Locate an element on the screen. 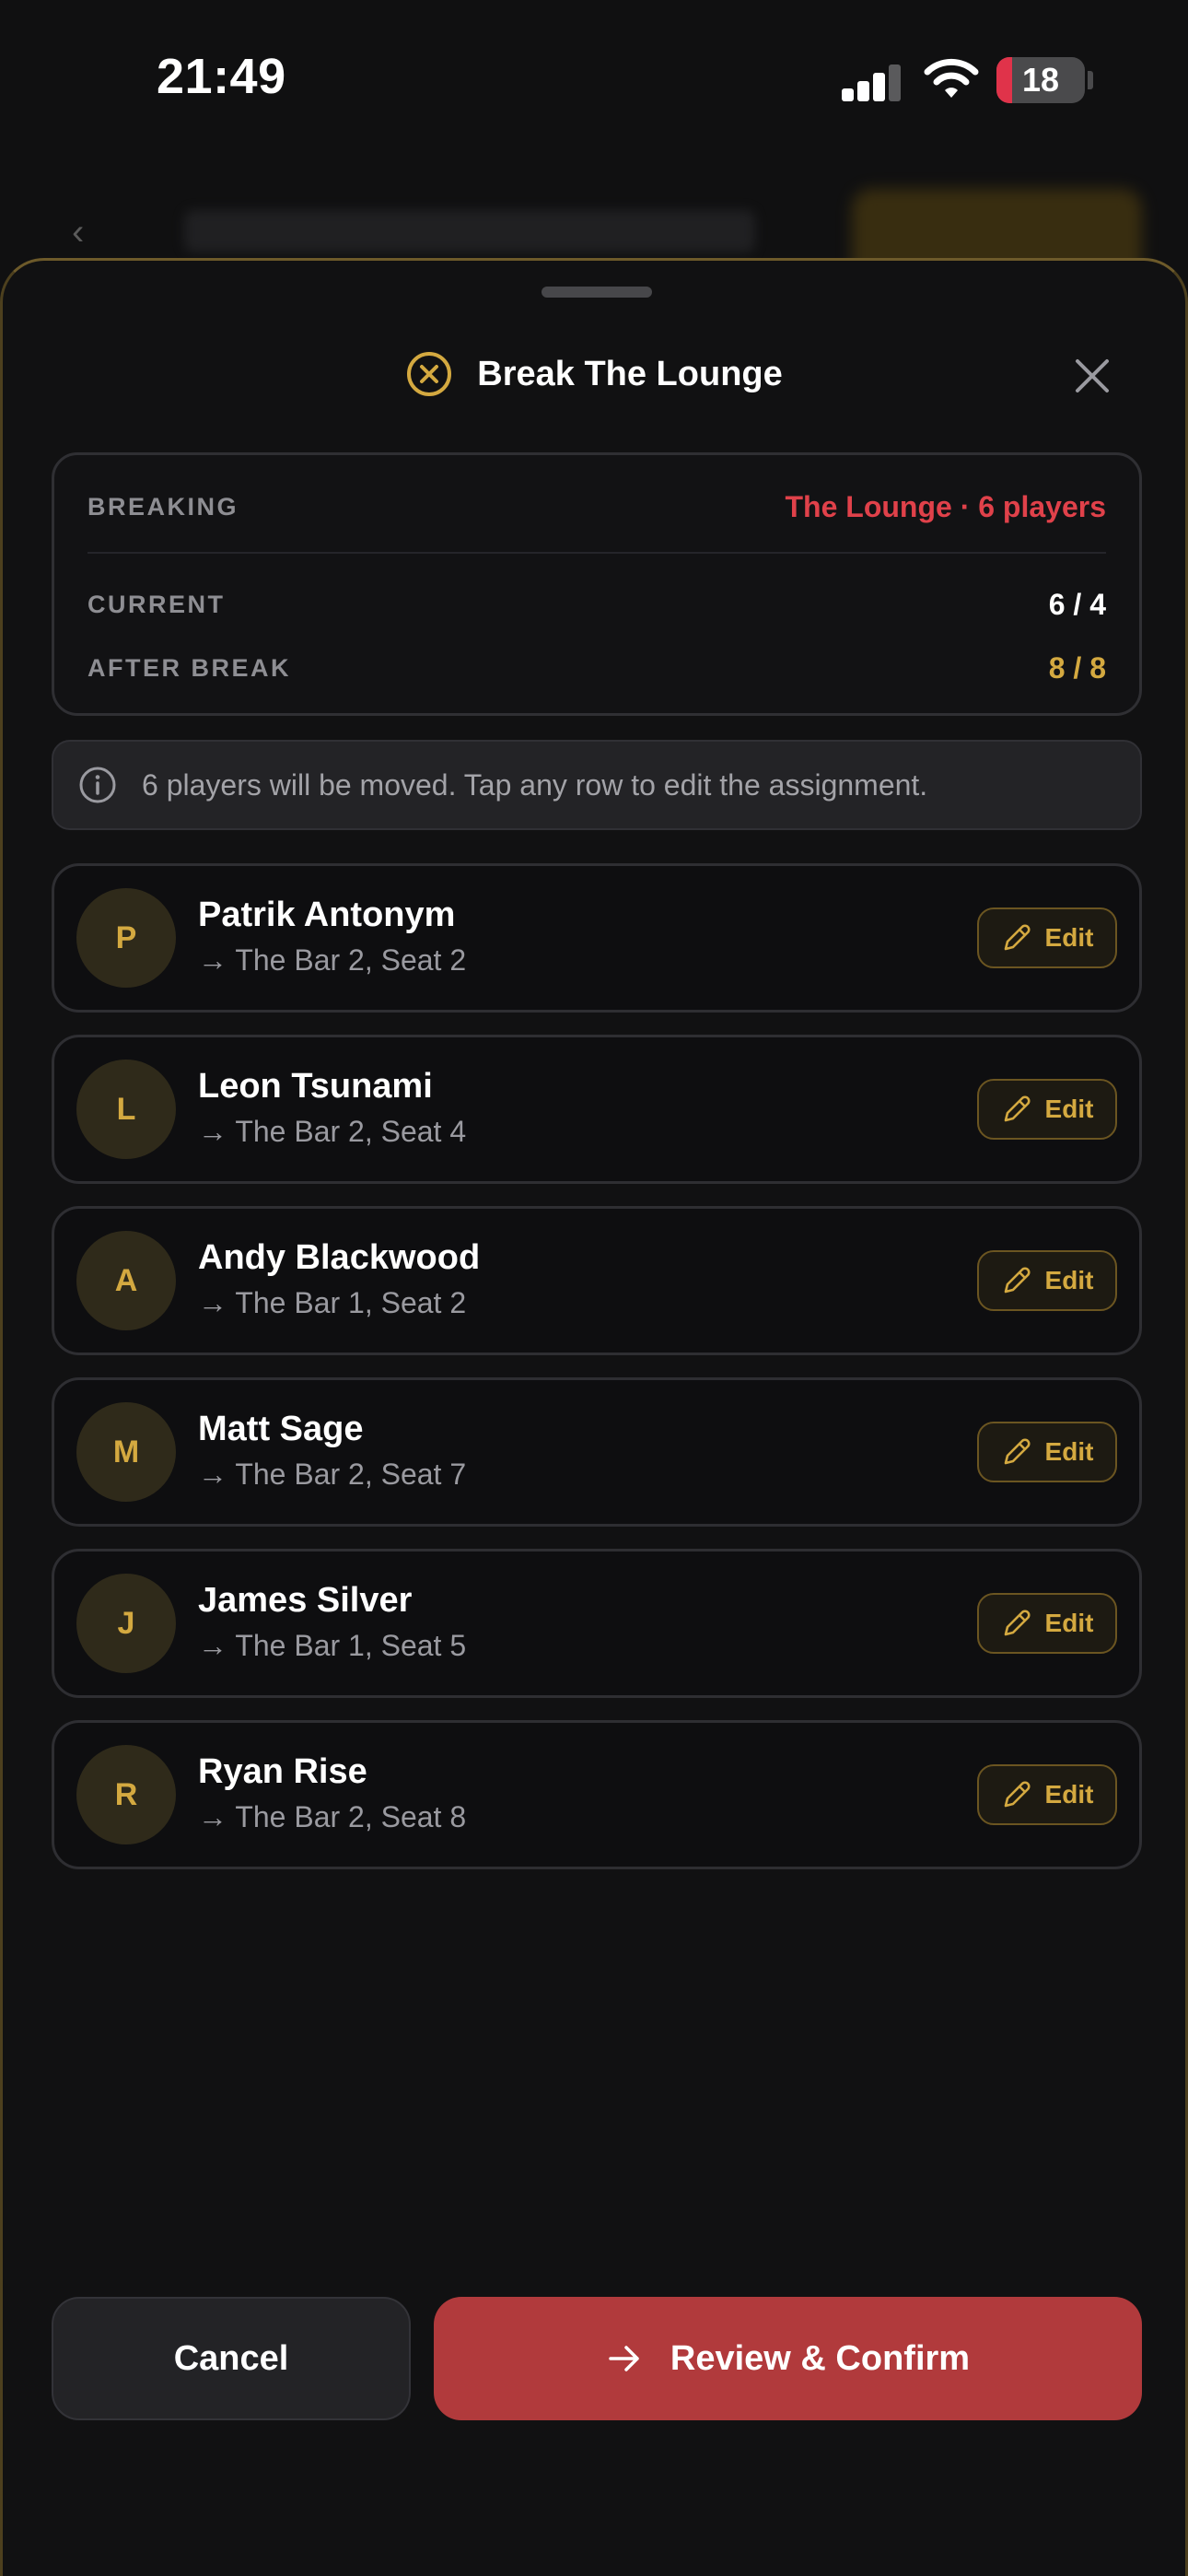 This screenshot has height=2576, width=1188. arrow-right-icon is located at coordinates (624, 2358).